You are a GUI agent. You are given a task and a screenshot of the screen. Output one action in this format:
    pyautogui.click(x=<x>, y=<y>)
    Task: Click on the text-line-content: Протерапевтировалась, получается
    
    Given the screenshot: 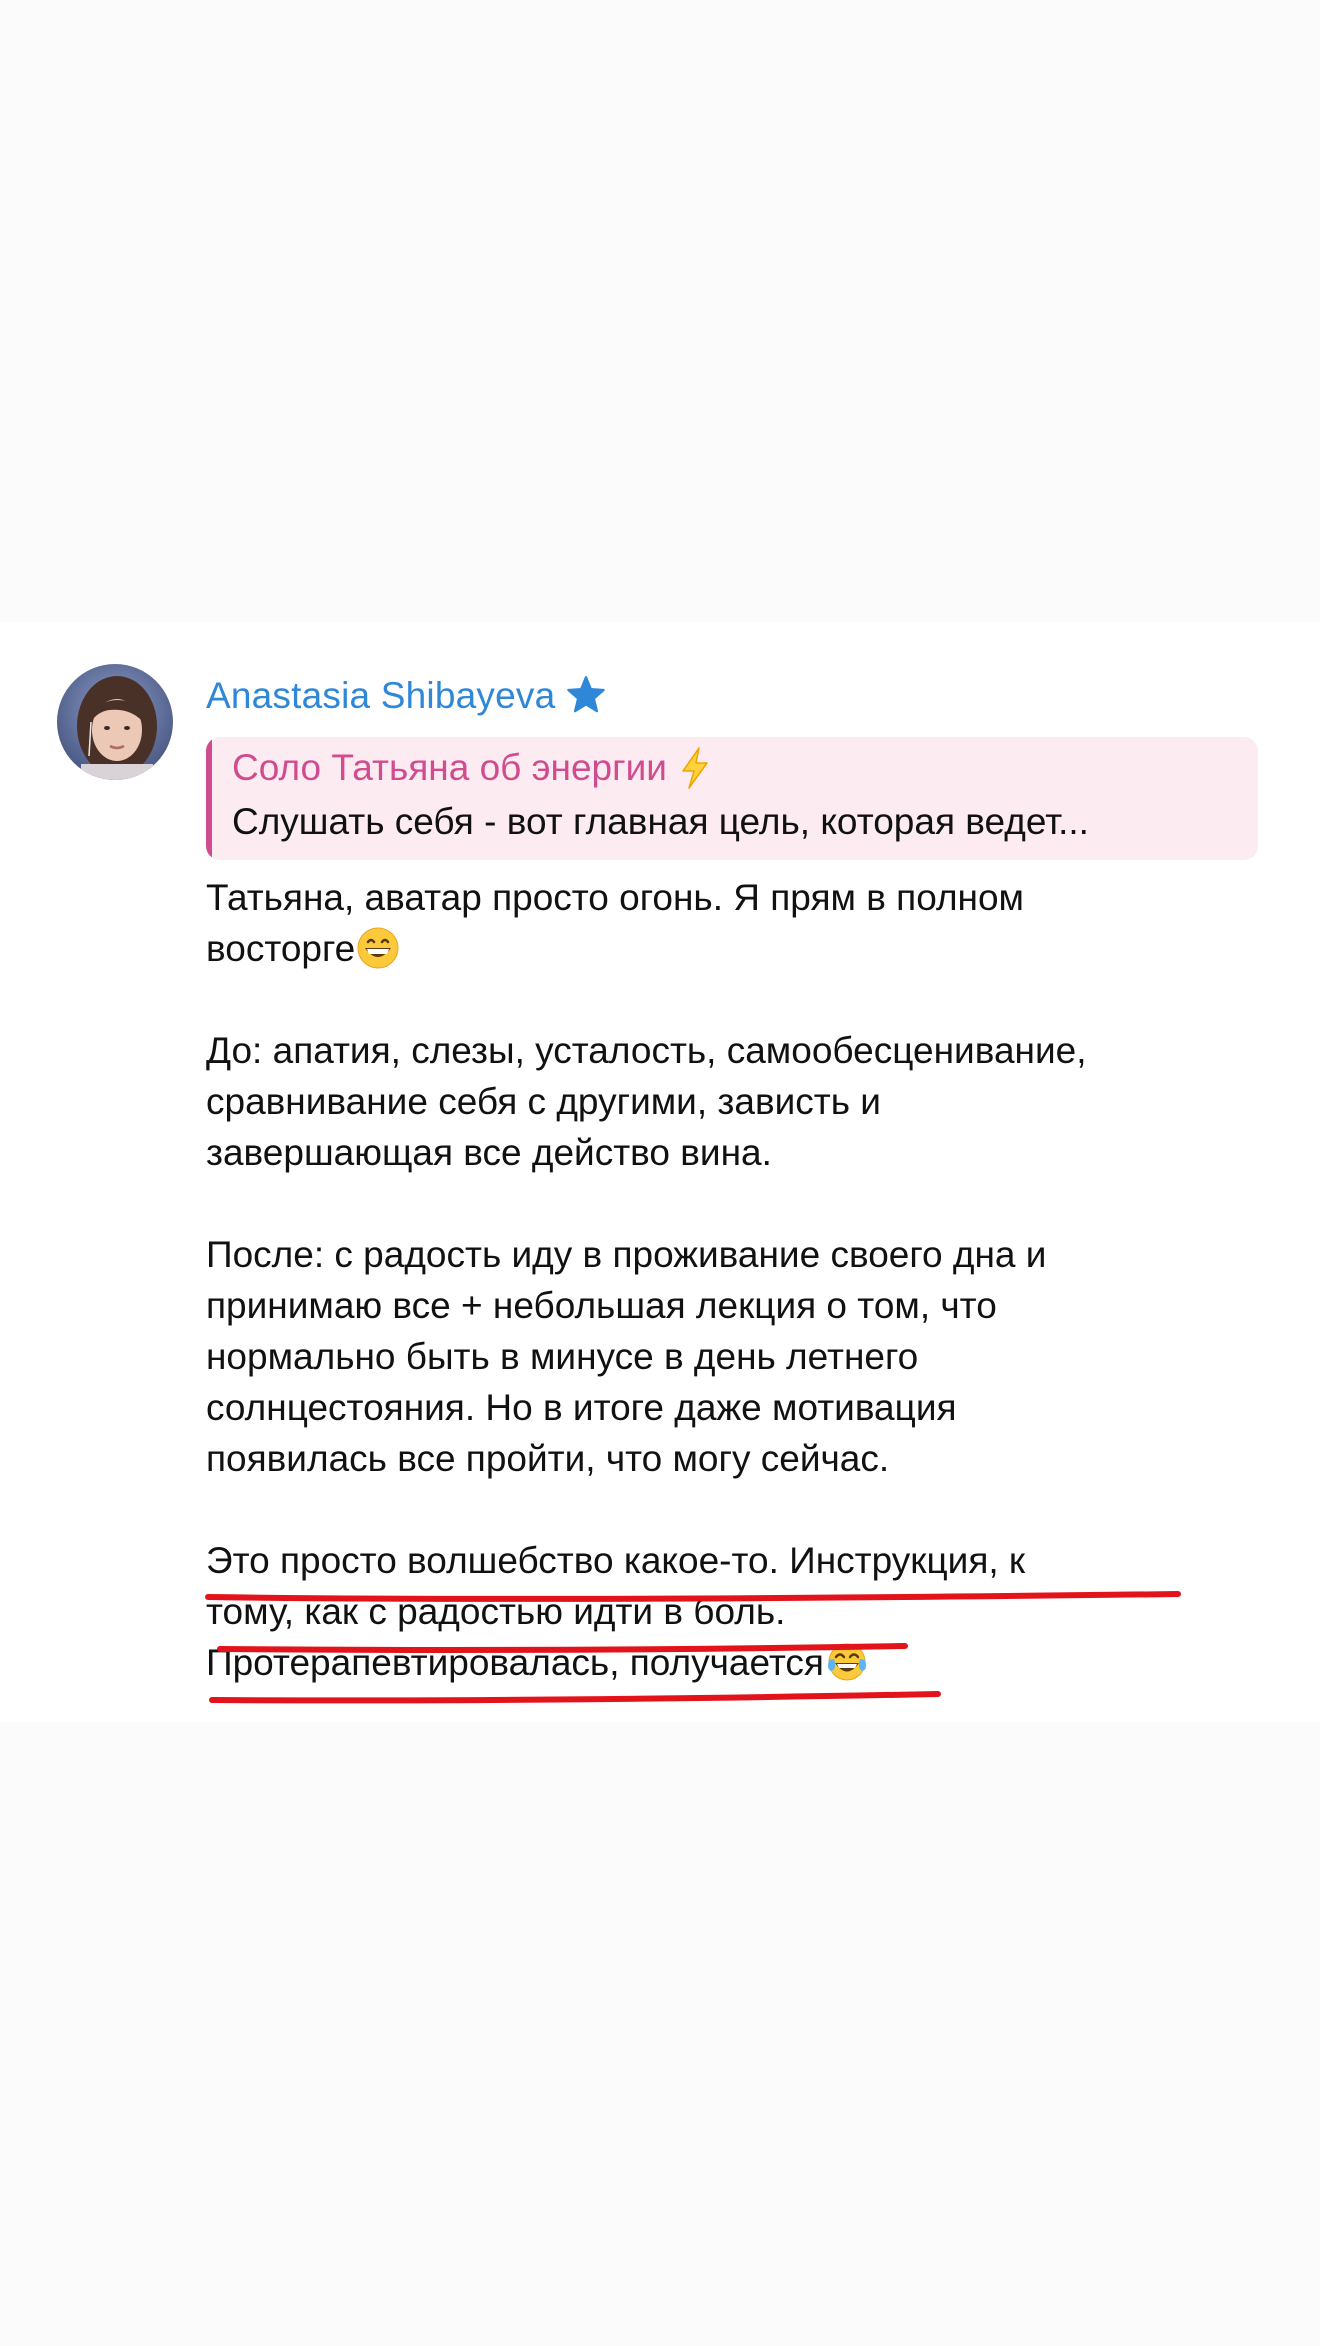 What is the action you would take?
    pyautogui.click(x=515, y=1662)
    